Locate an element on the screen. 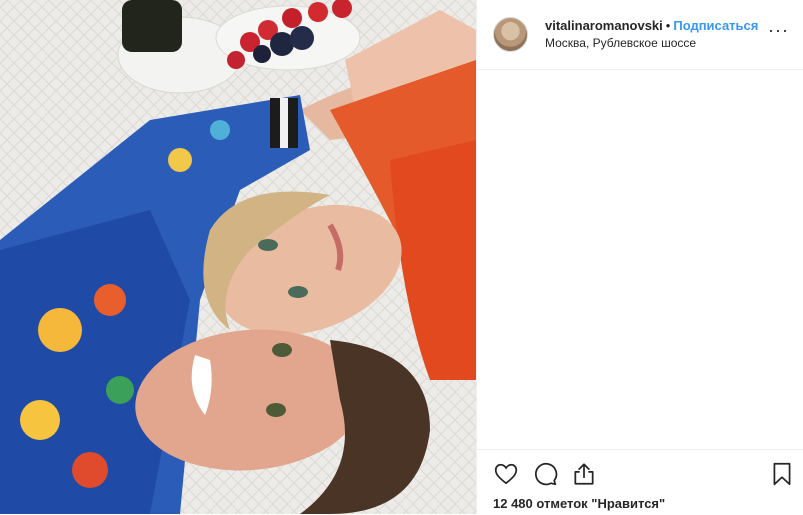 This screenshot has width=803, height=515. likes-count: 12 480 отметок "Нравится" is located at coordinates (579, 503).